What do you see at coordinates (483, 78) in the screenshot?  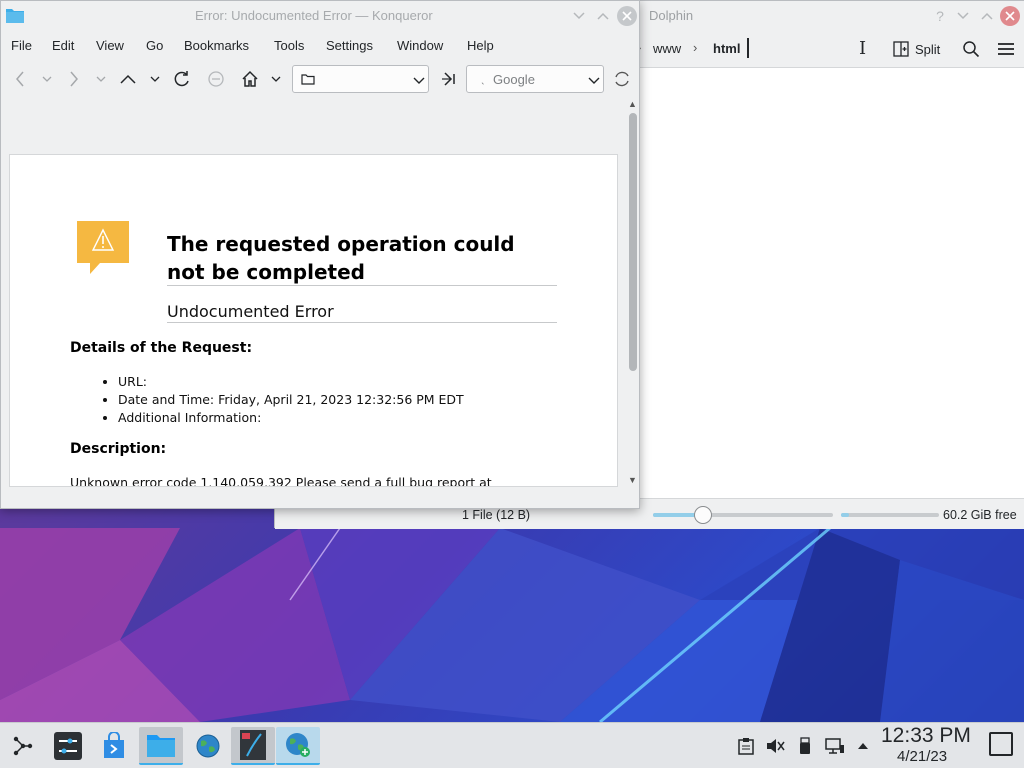 I see `search-provider-icon: ˎ` at bounding box center [483, 78].